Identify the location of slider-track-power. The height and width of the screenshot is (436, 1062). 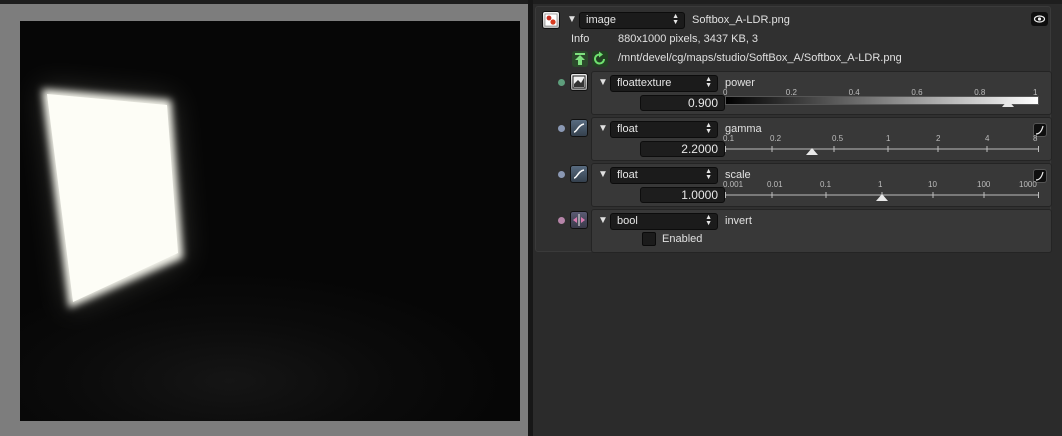
(882, 100).